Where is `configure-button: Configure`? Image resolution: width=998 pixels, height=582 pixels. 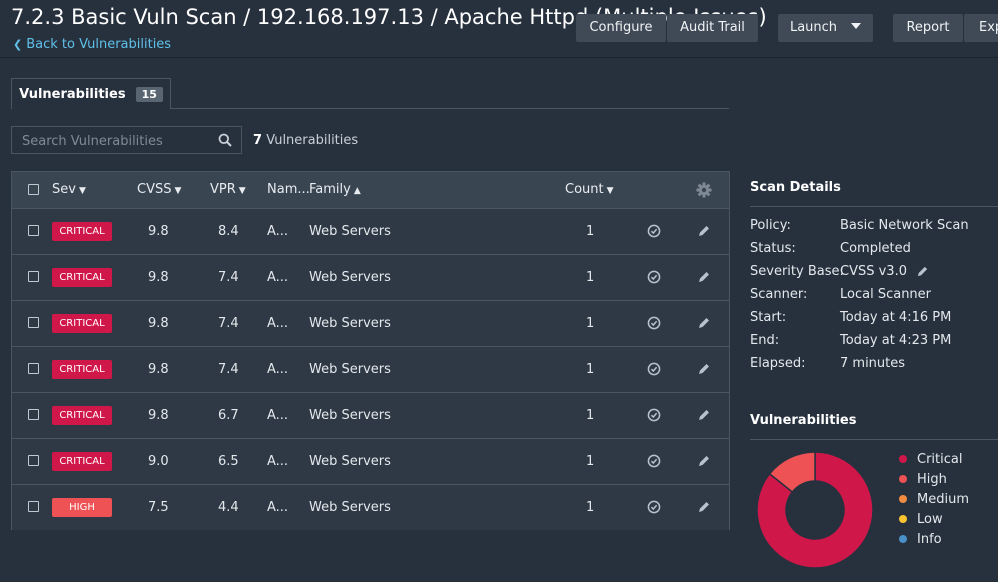
configure-button: Configure is located at coordinates (621, 28).